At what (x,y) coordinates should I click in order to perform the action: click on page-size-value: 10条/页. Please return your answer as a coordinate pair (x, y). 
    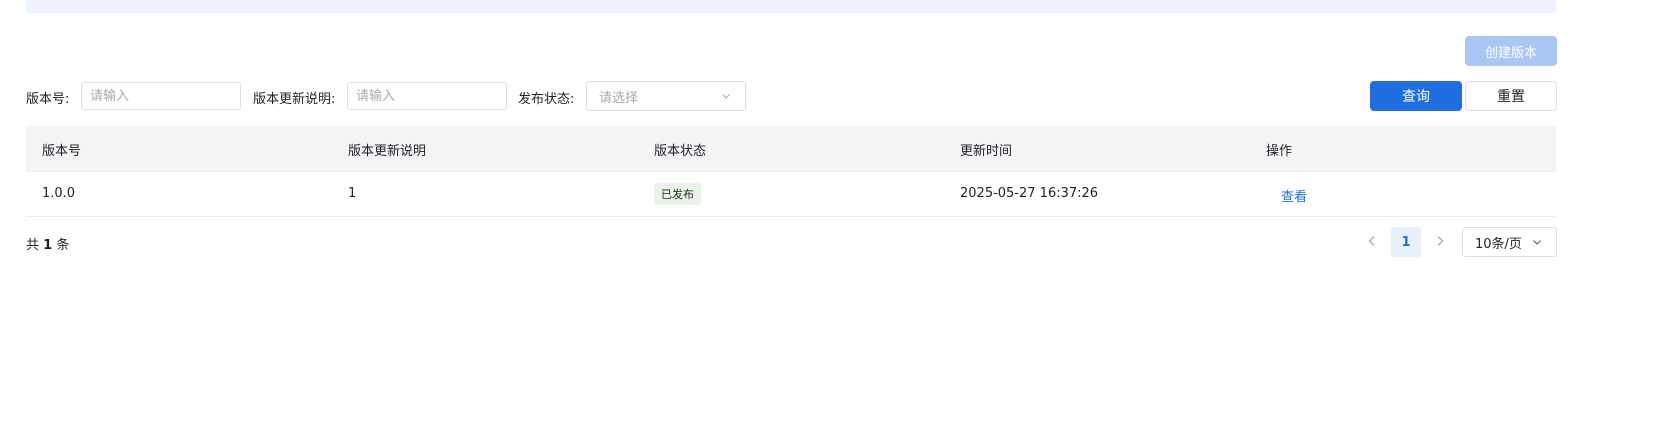
    Looking at the image, I should click on (1498, 244).